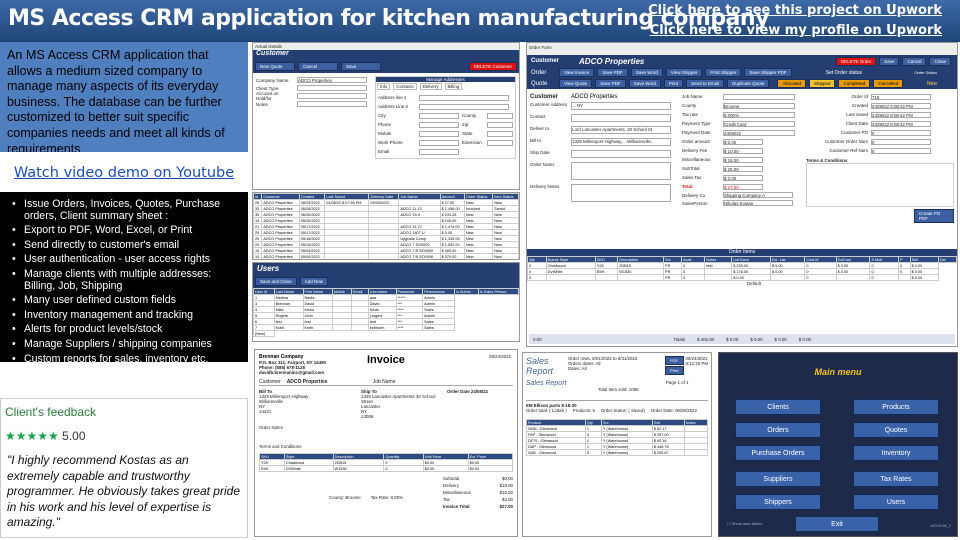 The width and height of the screenshot is (960, 540). Describe the element at coordinates (314, 281) in the screenshot. I see `users-button-1: Add New` at that location.